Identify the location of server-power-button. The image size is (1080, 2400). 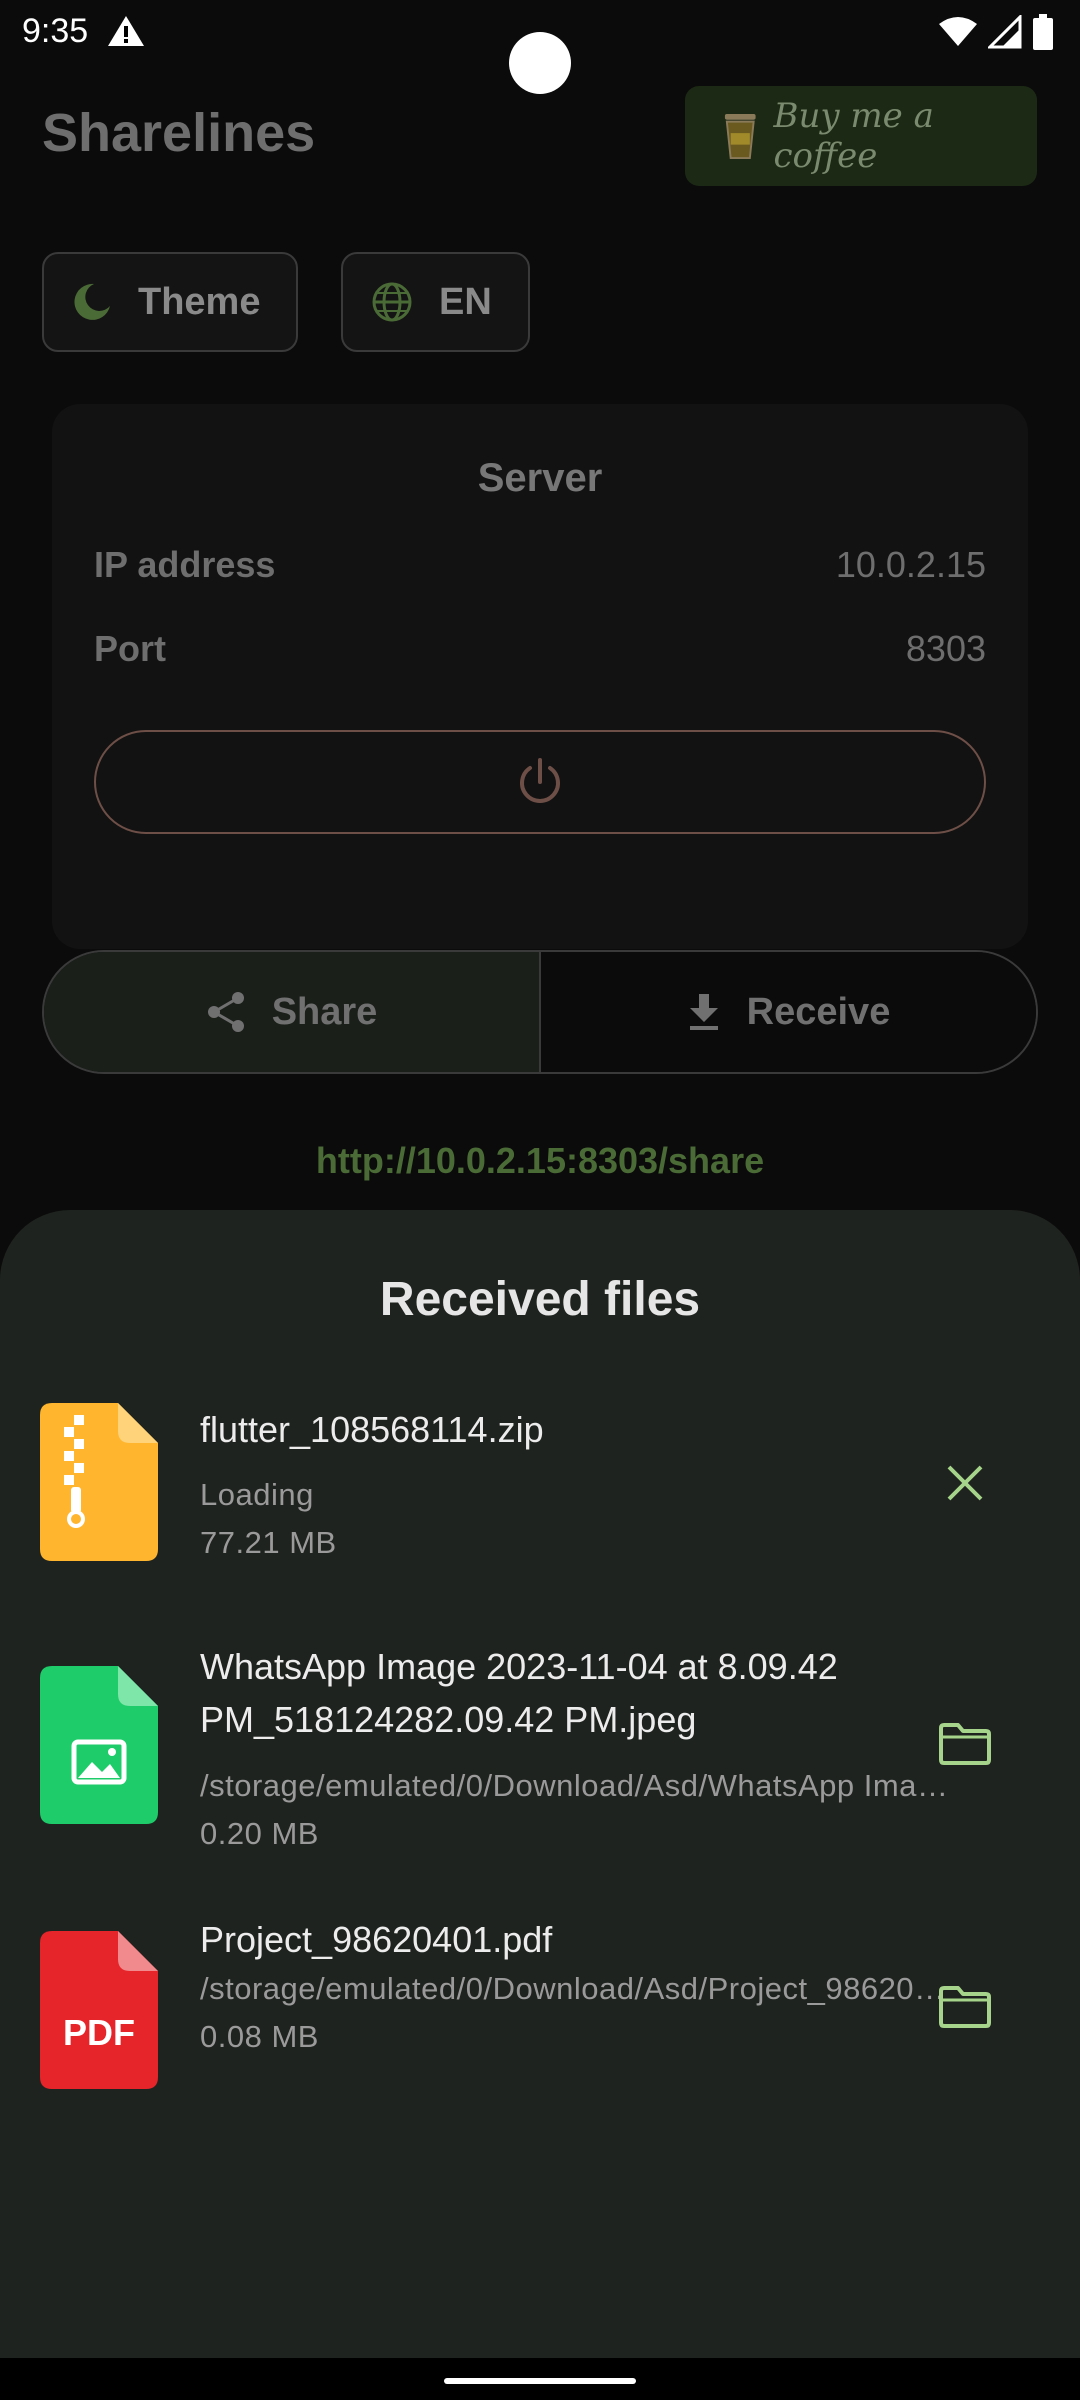
(540, 782).